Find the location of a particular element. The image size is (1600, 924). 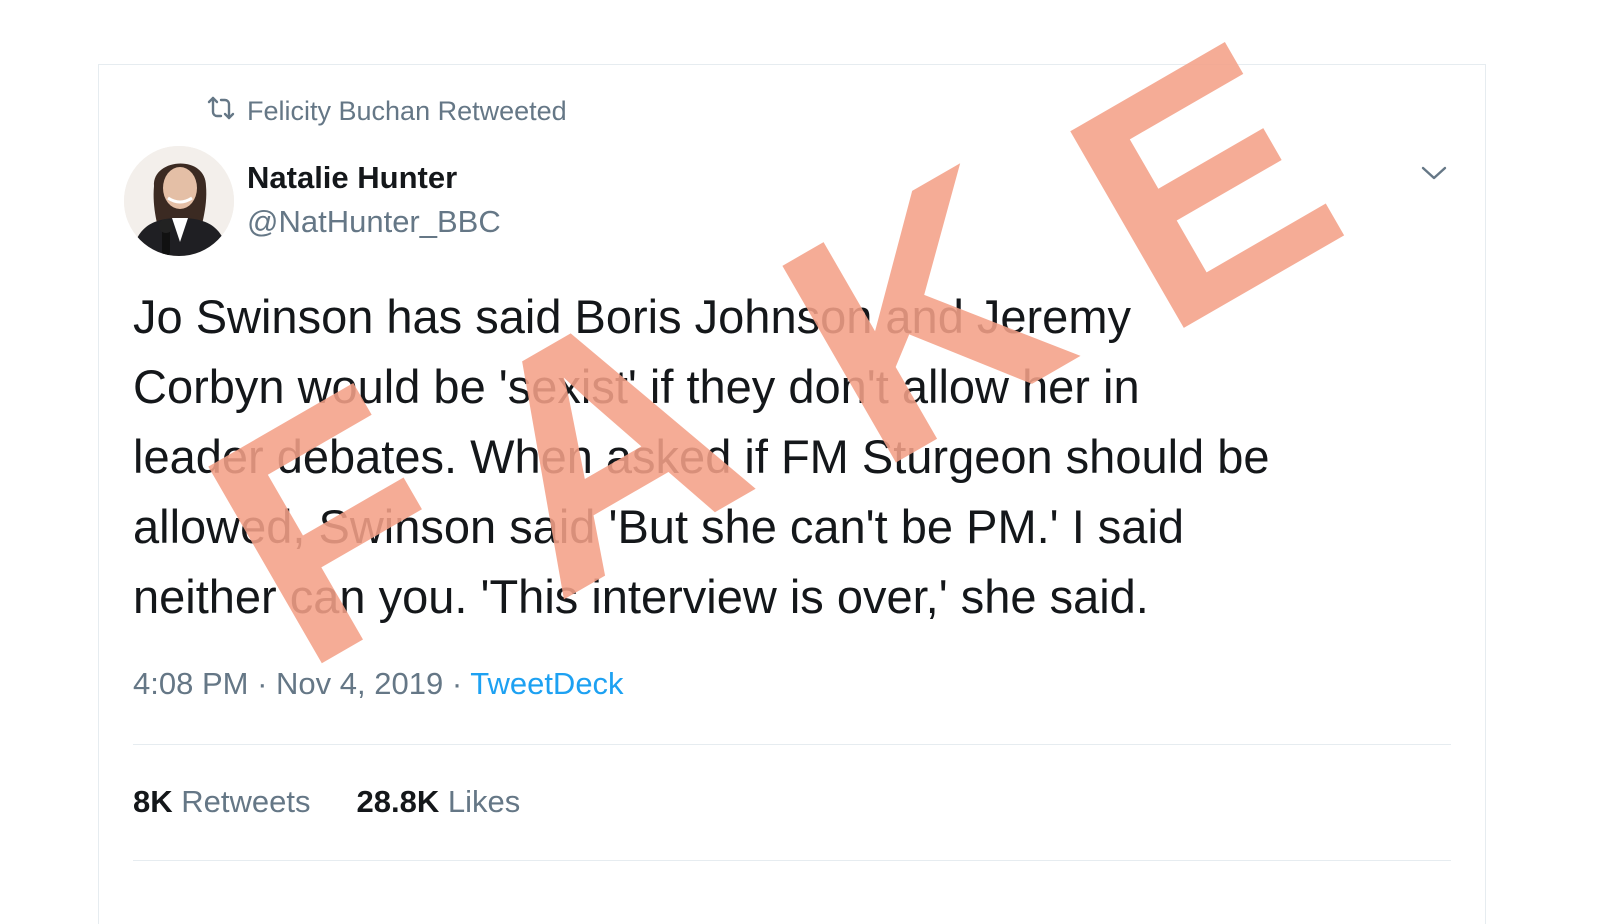

retweet-context-label: Felicity Buchan Retweeted is located at coordinates (407, 110).